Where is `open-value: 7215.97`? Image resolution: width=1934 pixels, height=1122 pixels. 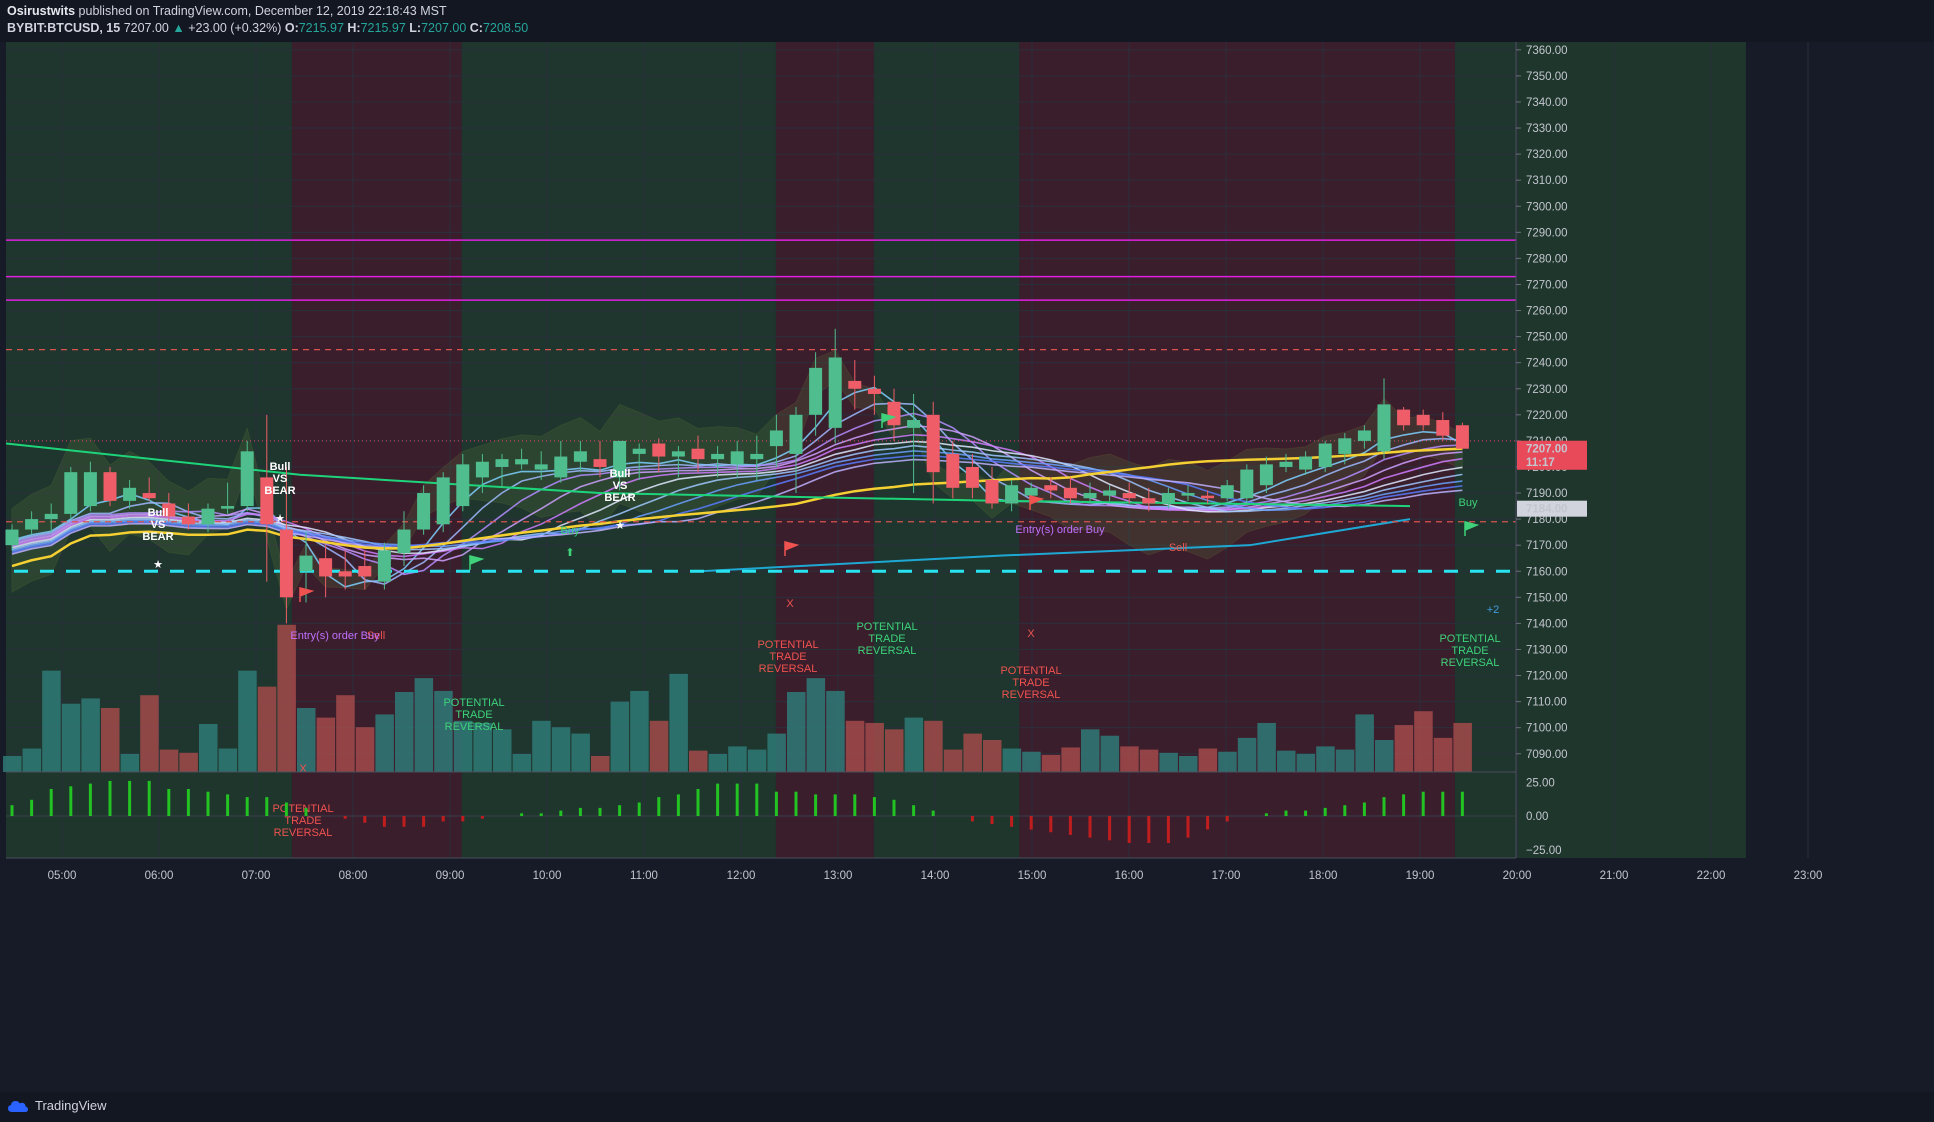 open-value: 7215.97 is located at coordinates (321, 28).